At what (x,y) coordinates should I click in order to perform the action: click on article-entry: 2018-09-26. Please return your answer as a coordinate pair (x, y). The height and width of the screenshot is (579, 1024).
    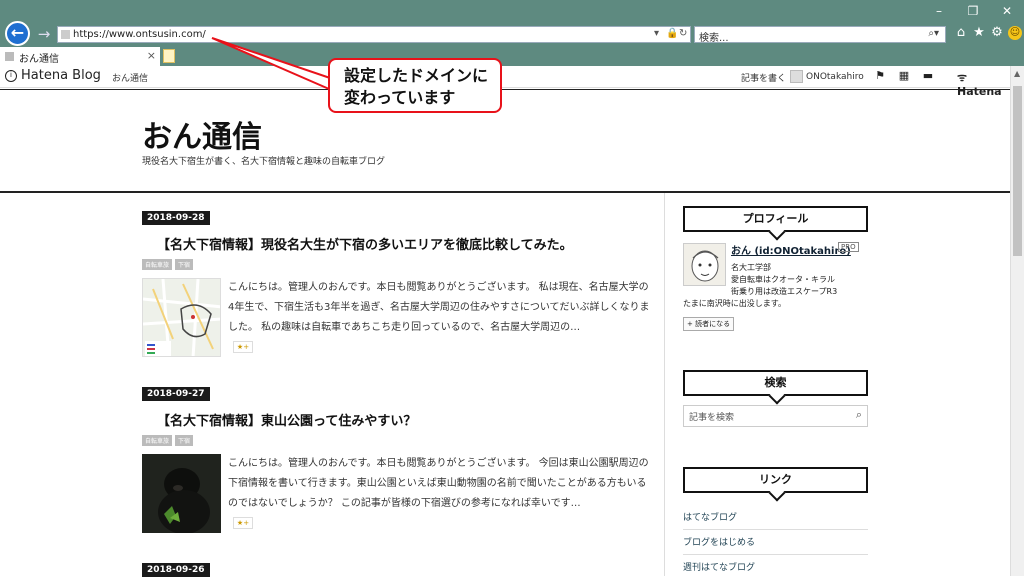
    Looking at the image, I should click on (397, 567).